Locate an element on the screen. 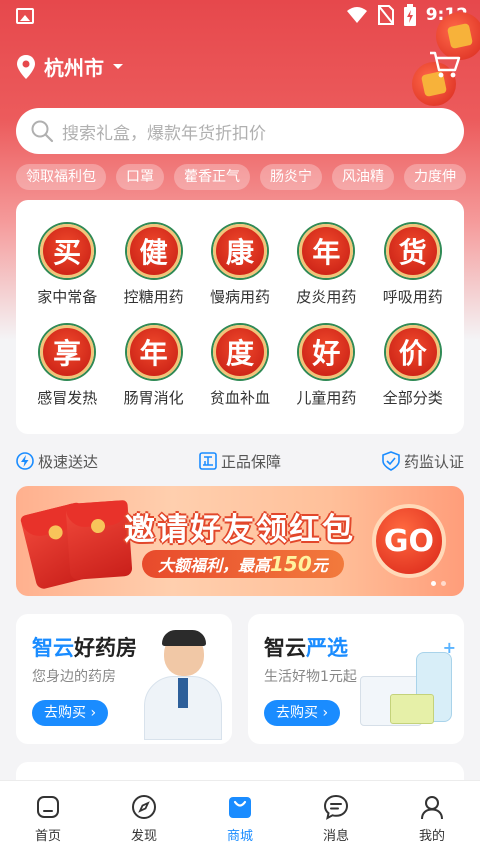 The image size is (480, 853). shield-check-icon is located at coordinates (391, 461).